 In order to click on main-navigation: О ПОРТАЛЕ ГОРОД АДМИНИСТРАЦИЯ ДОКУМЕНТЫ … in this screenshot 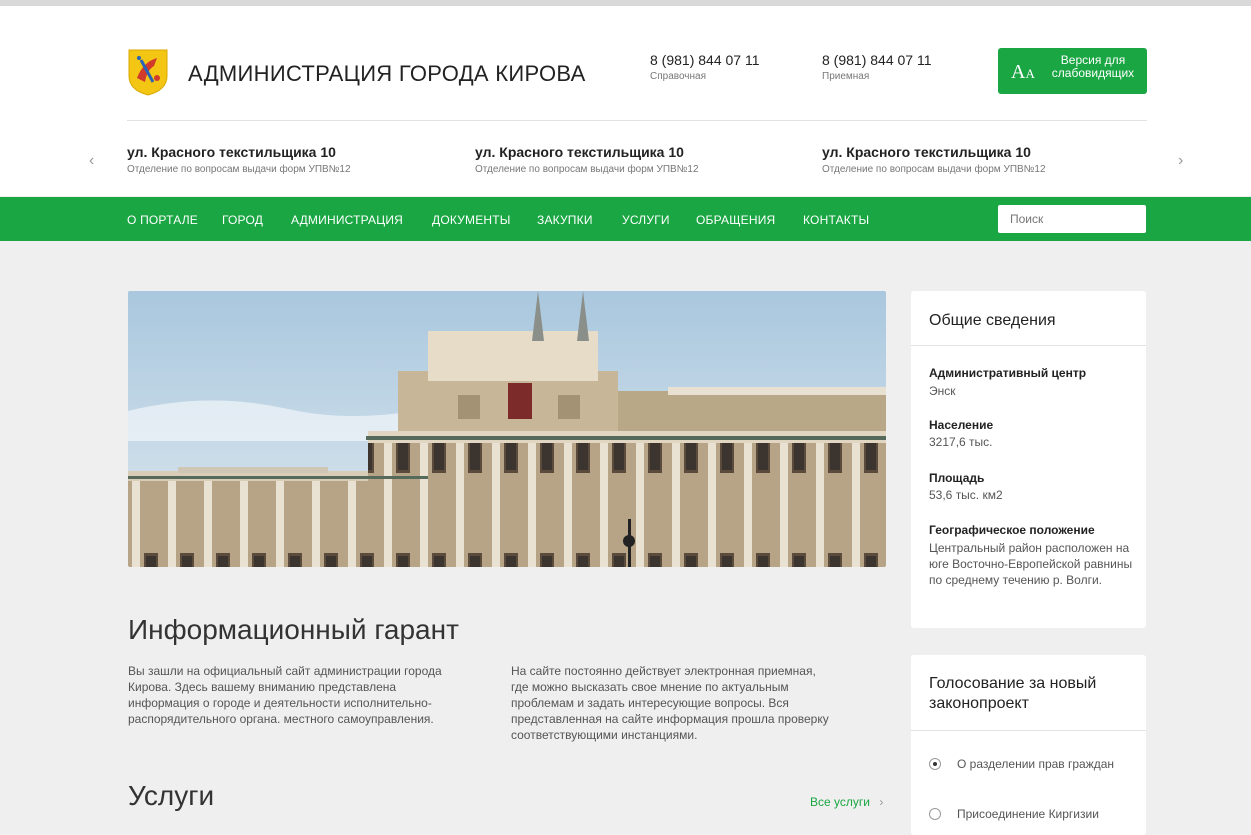, I will do `click(625, 219)`.